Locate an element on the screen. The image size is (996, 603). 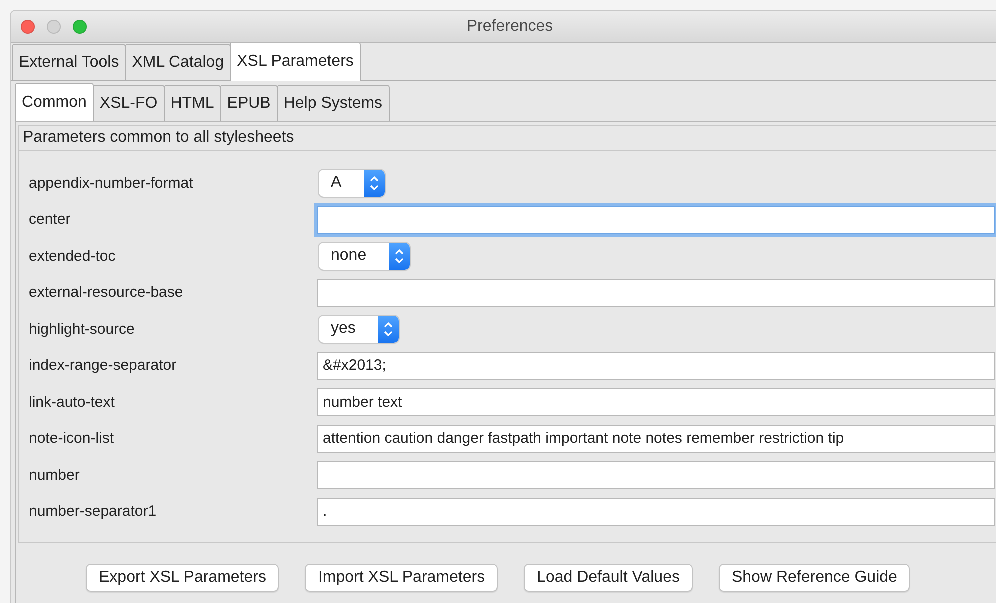
parameter-label: number-separator1 is located at coordinates (93, 511).